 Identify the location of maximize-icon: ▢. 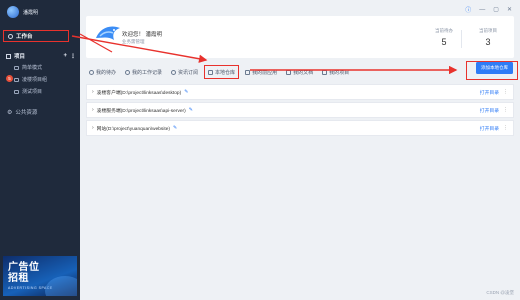
(496, 9).